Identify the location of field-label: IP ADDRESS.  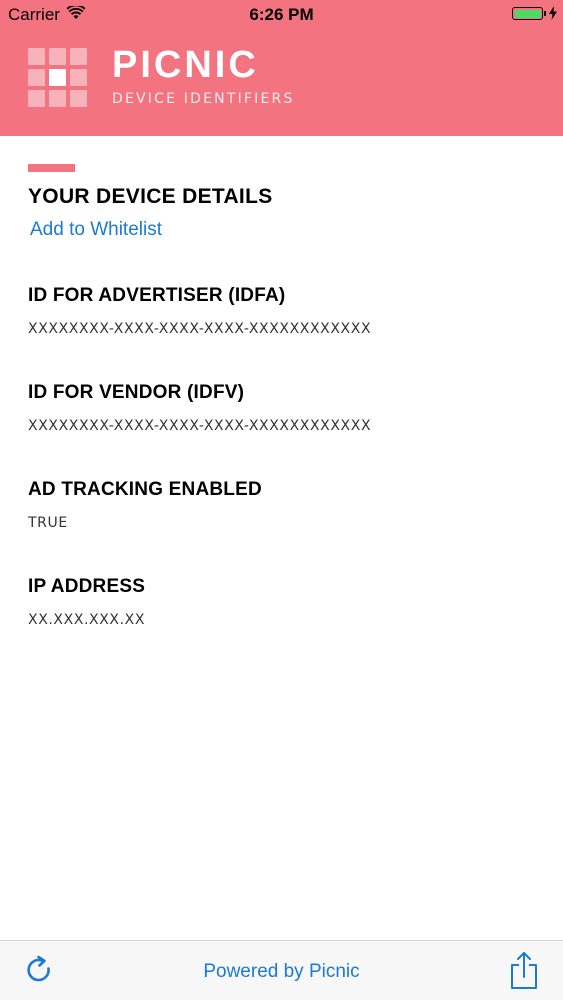
(87, 586).